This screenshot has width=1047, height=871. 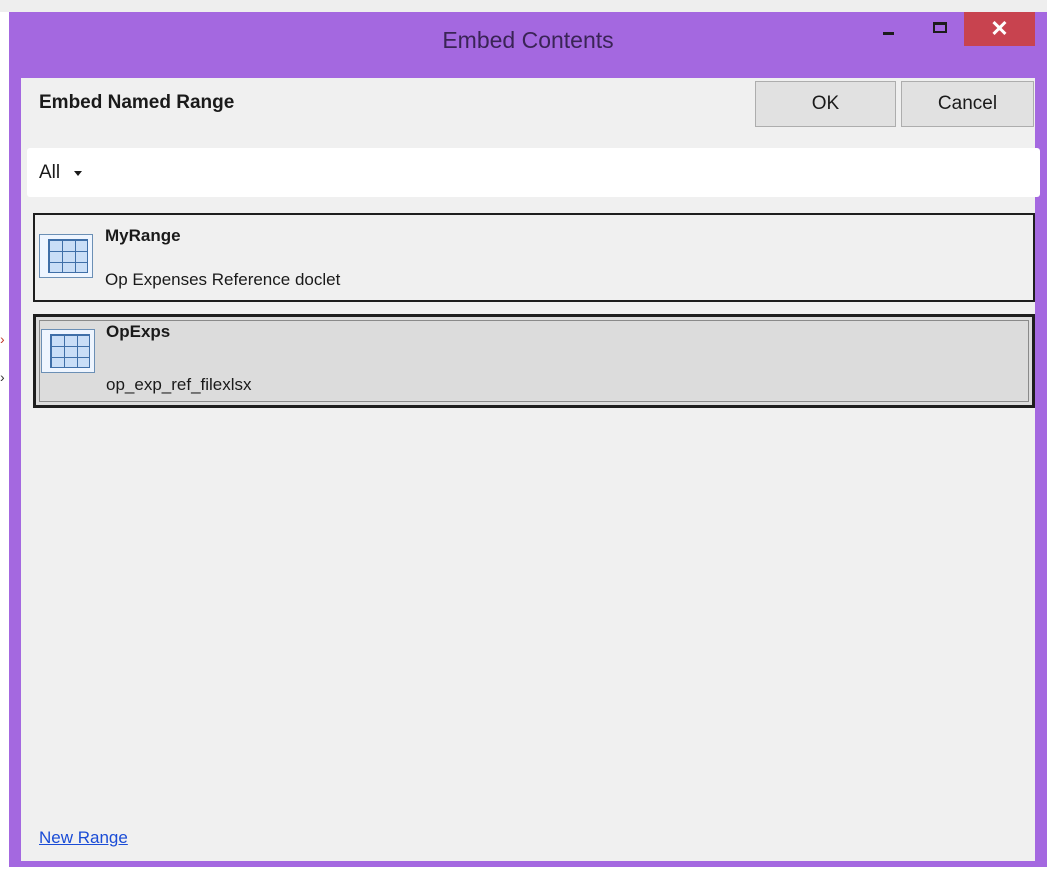 I want to click on filter-dropdown: All, so click(x=533, y=172).